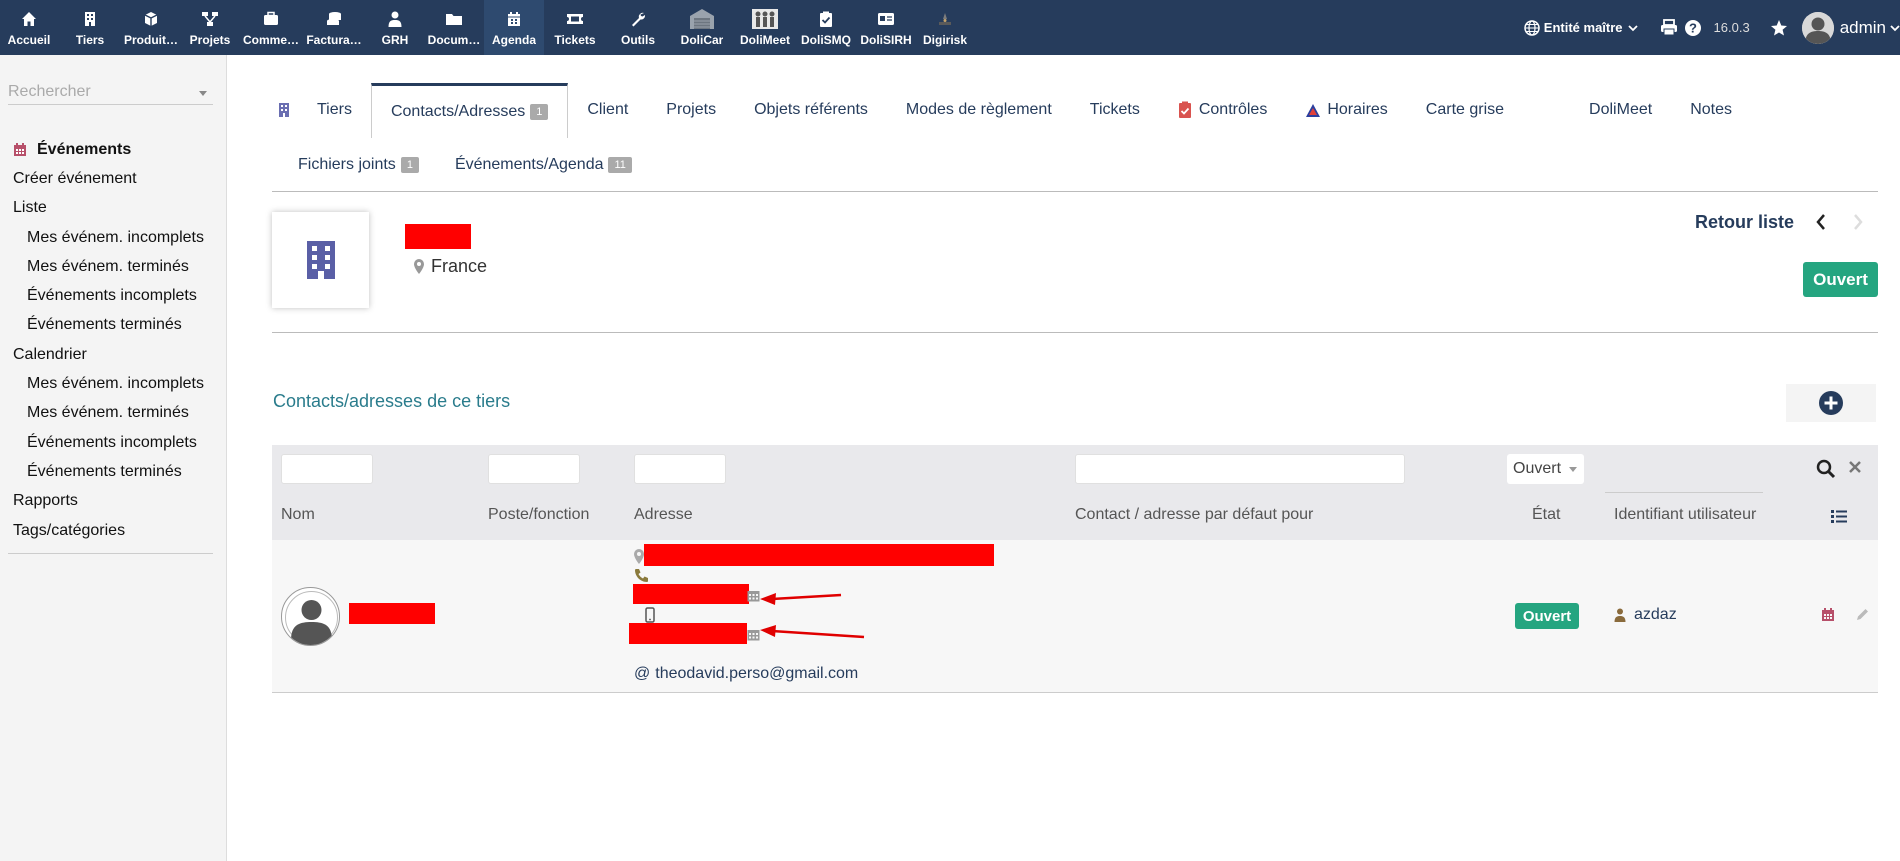 The image size is (1900, 861). I want to click on column-header-default-for: Contact / adresse par défaut pour, so click(1194, 515).